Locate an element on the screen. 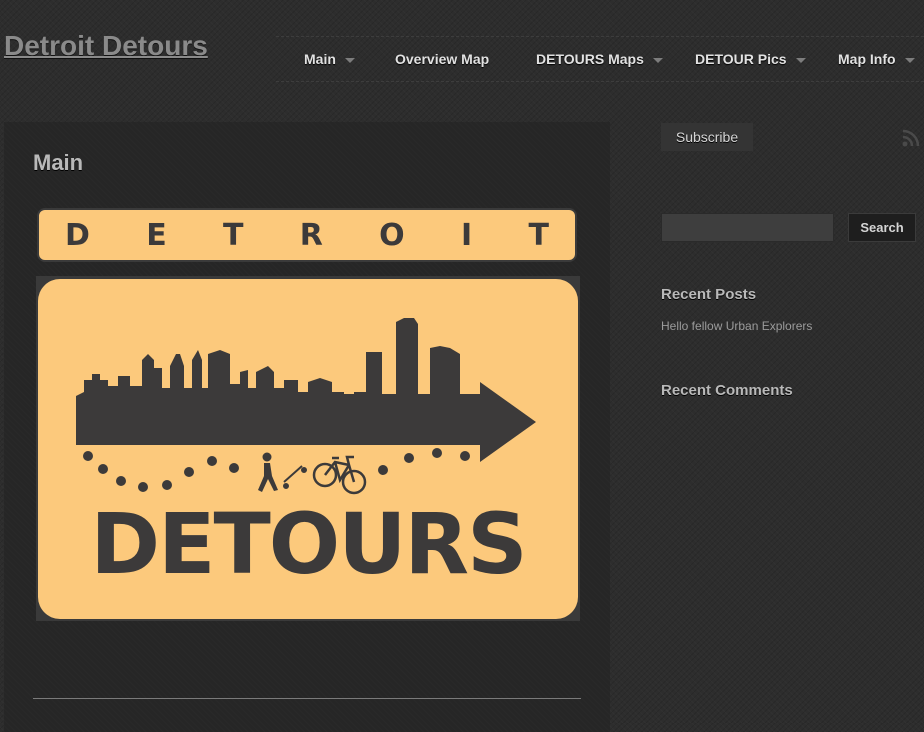 The height and width of the screenshot is (732, 924). detours-wordmark: DETOURS is located at coordinates (307, 544).